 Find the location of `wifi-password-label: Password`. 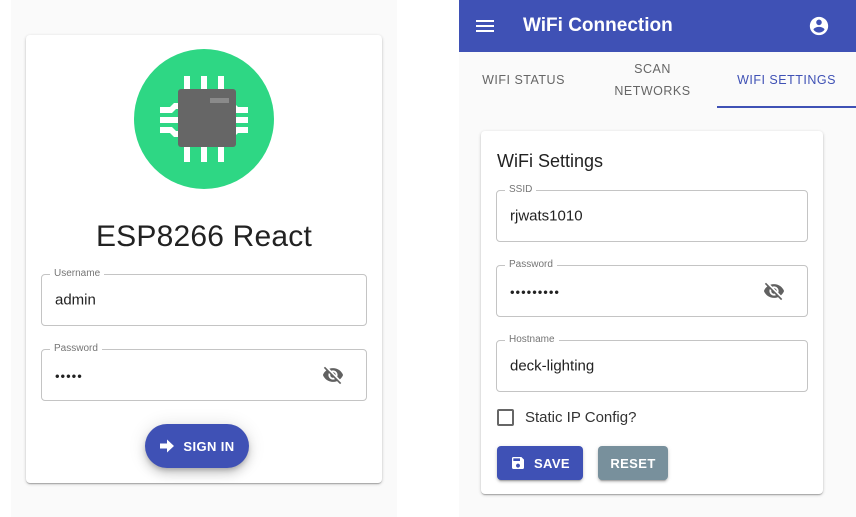

wifi-password-label: Password is located at coordinates (531, 265).